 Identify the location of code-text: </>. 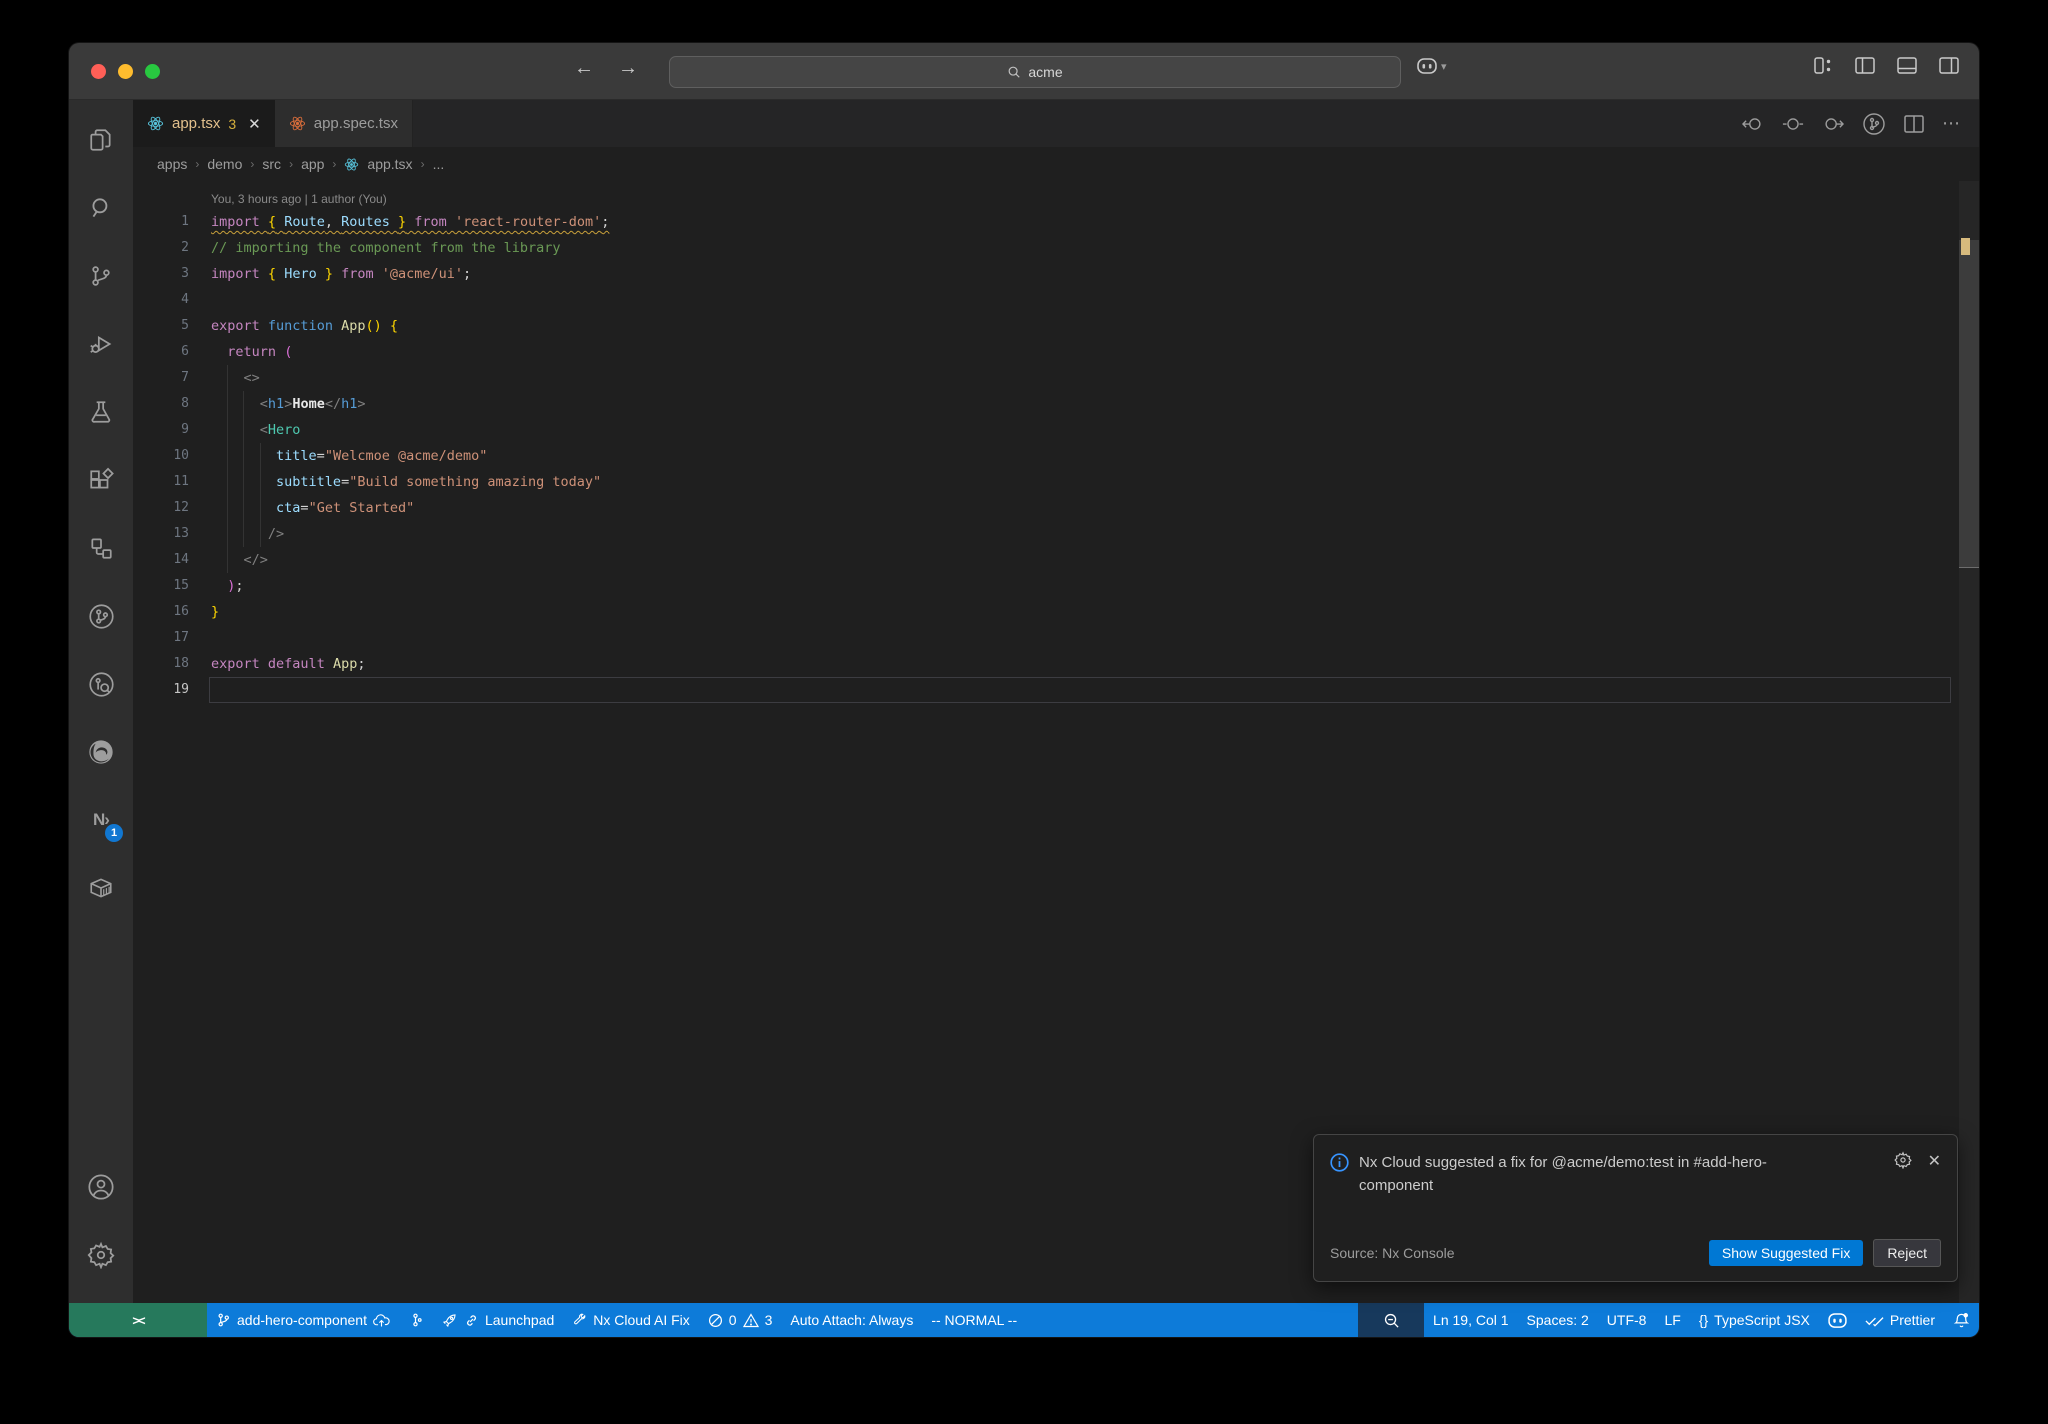
(255, 560).